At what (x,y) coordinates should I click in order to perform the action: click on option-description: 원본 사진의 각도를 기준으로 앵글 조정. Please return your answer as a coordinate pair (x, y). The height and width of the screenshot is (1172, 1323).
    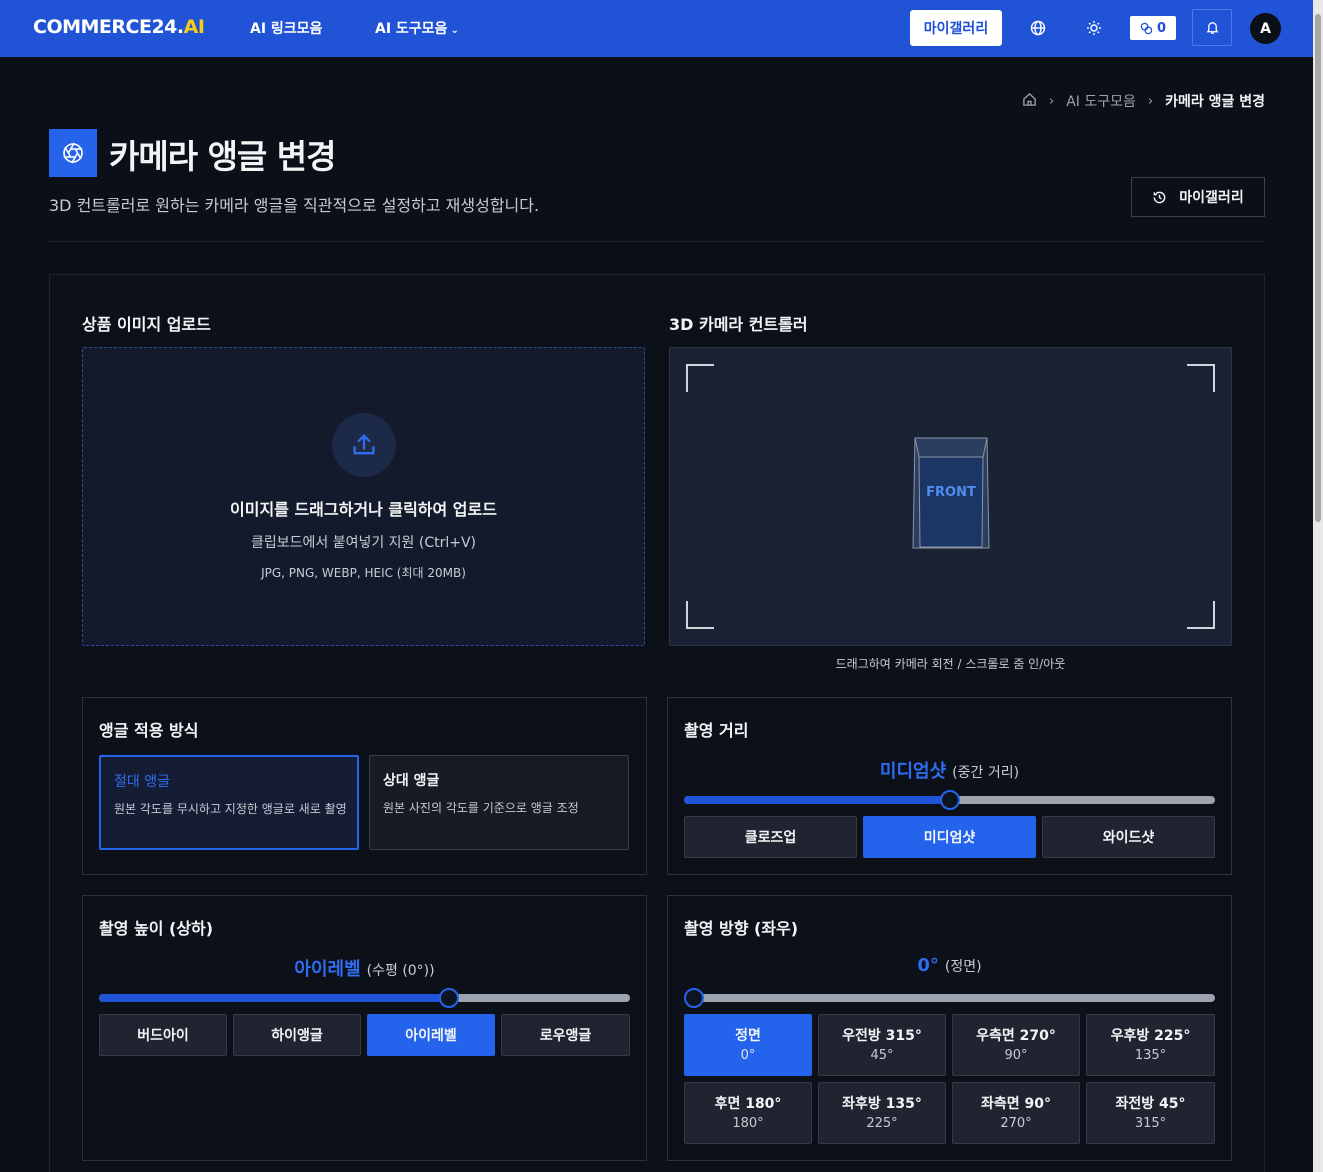
    Looking at the image, I should click on (481, 808).